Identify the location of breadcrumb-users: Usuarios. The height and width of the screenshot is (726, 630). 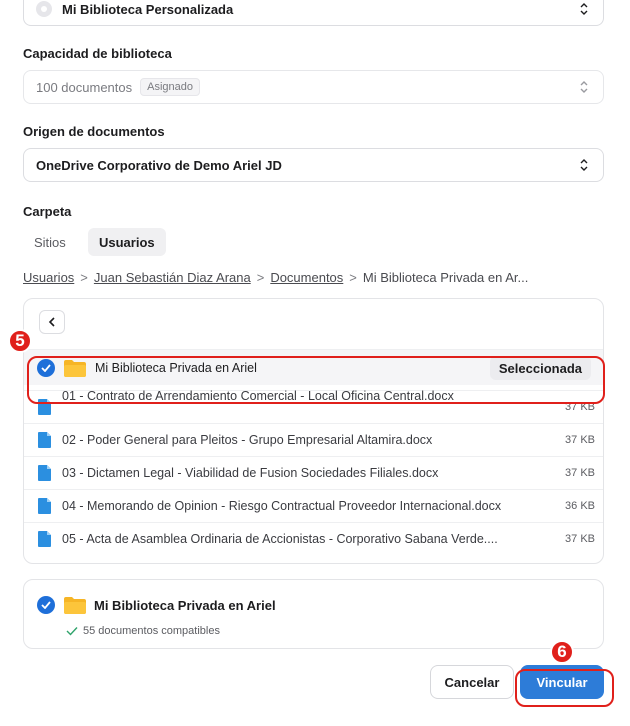
(48, 277).